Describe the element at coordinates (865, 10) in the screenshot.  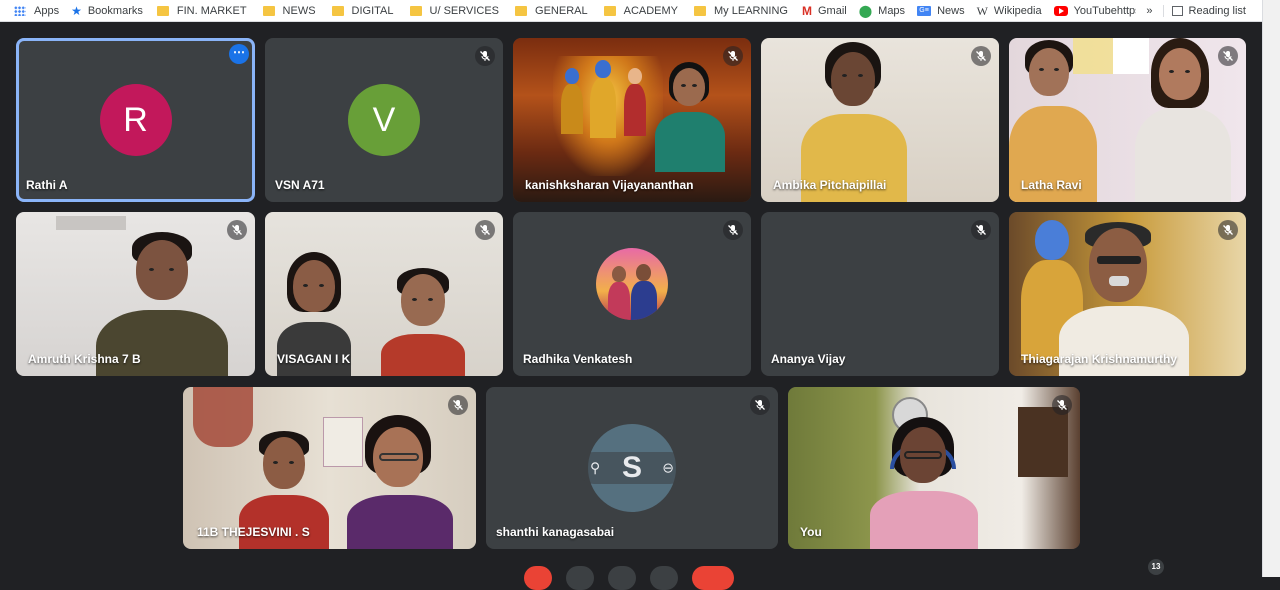
I see `maps-icon: ⬤` at that location.